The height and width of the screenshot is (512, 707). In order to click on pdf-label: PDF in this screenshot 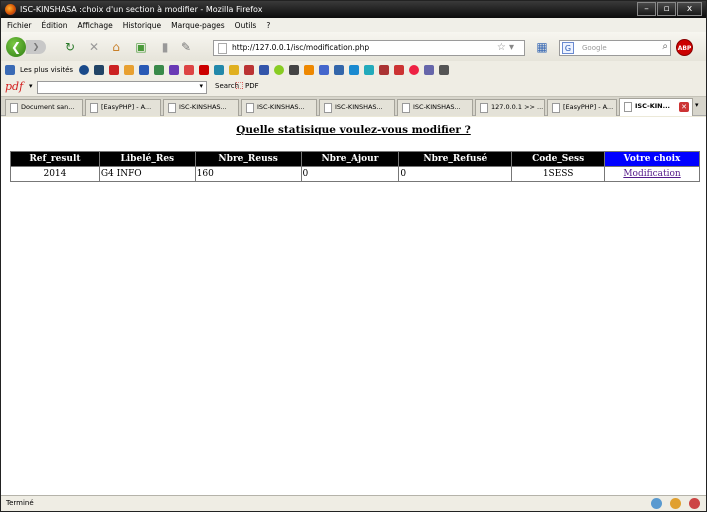, I will do `click(252, 86)`.